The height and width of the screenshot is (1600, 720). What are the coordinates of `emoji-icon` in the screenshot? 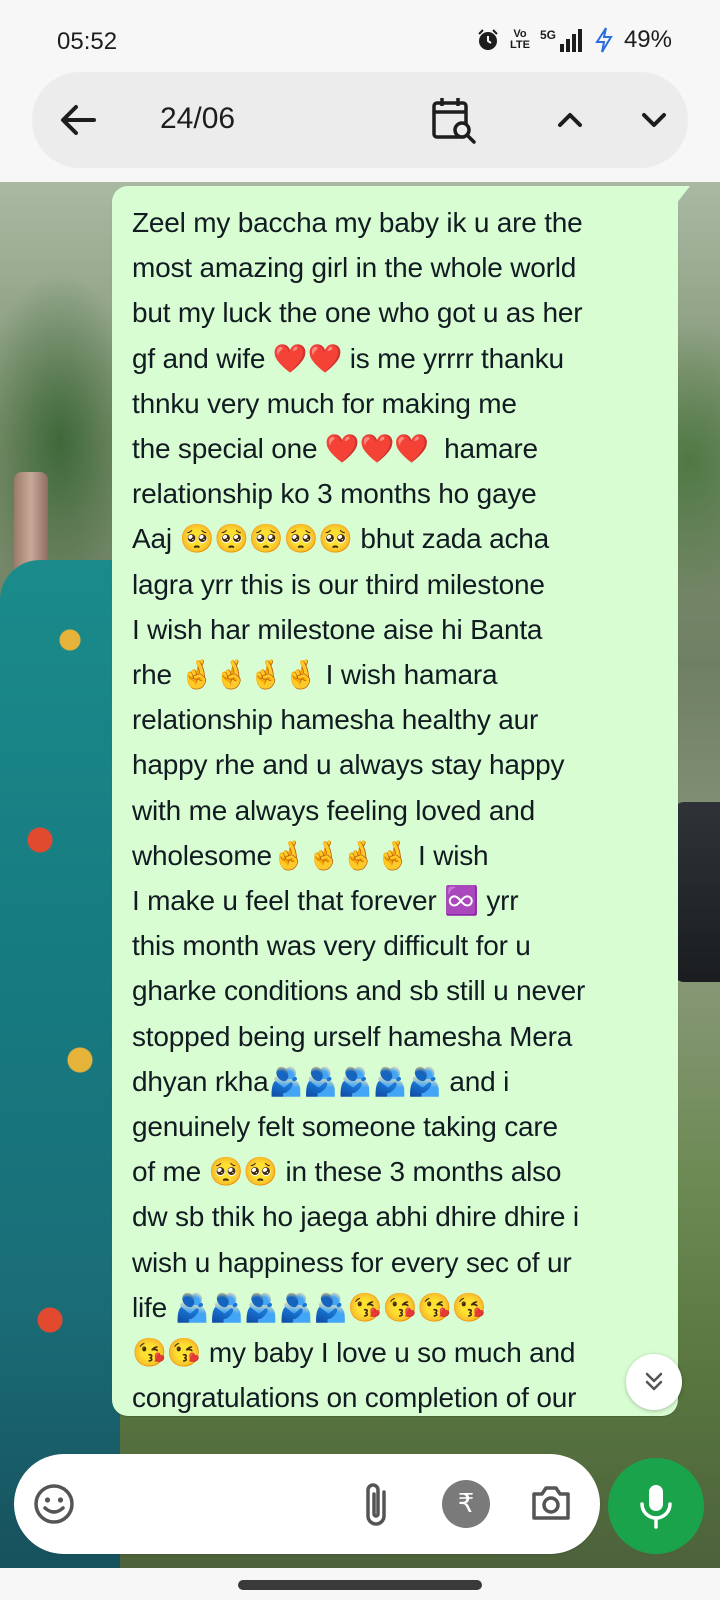 It's located at (54, 1504).